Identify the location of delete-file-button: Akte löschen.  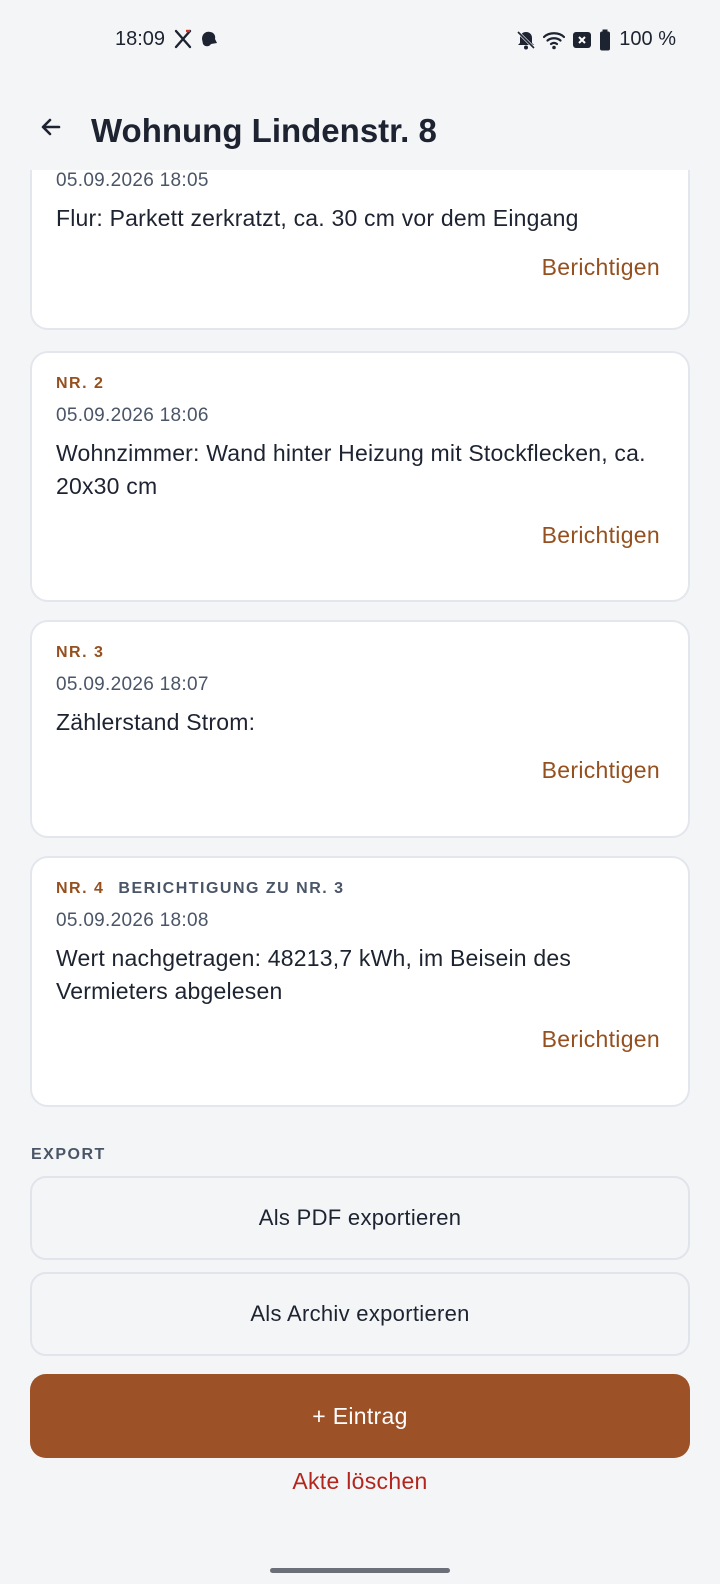
(360, 1481).